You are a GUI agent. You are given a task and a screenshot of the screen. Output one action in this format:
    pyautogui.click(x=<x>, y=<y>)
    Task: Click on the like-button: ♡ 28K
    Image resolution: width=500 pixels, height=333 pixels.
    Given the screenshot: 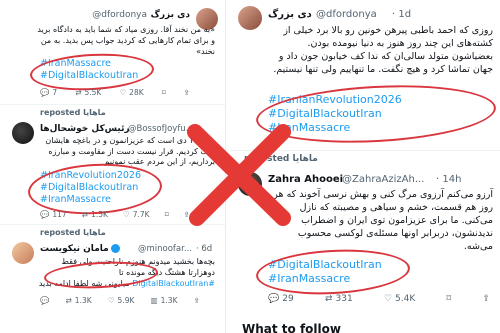 What is the action you would take?
    pyautogui.click(x=131, y=92)
    